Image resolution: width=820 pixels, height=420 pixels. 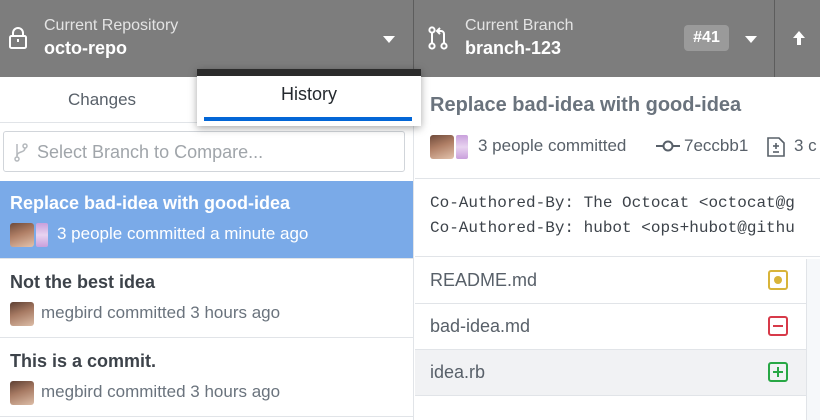 What do you see at coordinates (668, 146) in the screenshot?
I see `git-commit-icon` at bounding box center [668, 146].